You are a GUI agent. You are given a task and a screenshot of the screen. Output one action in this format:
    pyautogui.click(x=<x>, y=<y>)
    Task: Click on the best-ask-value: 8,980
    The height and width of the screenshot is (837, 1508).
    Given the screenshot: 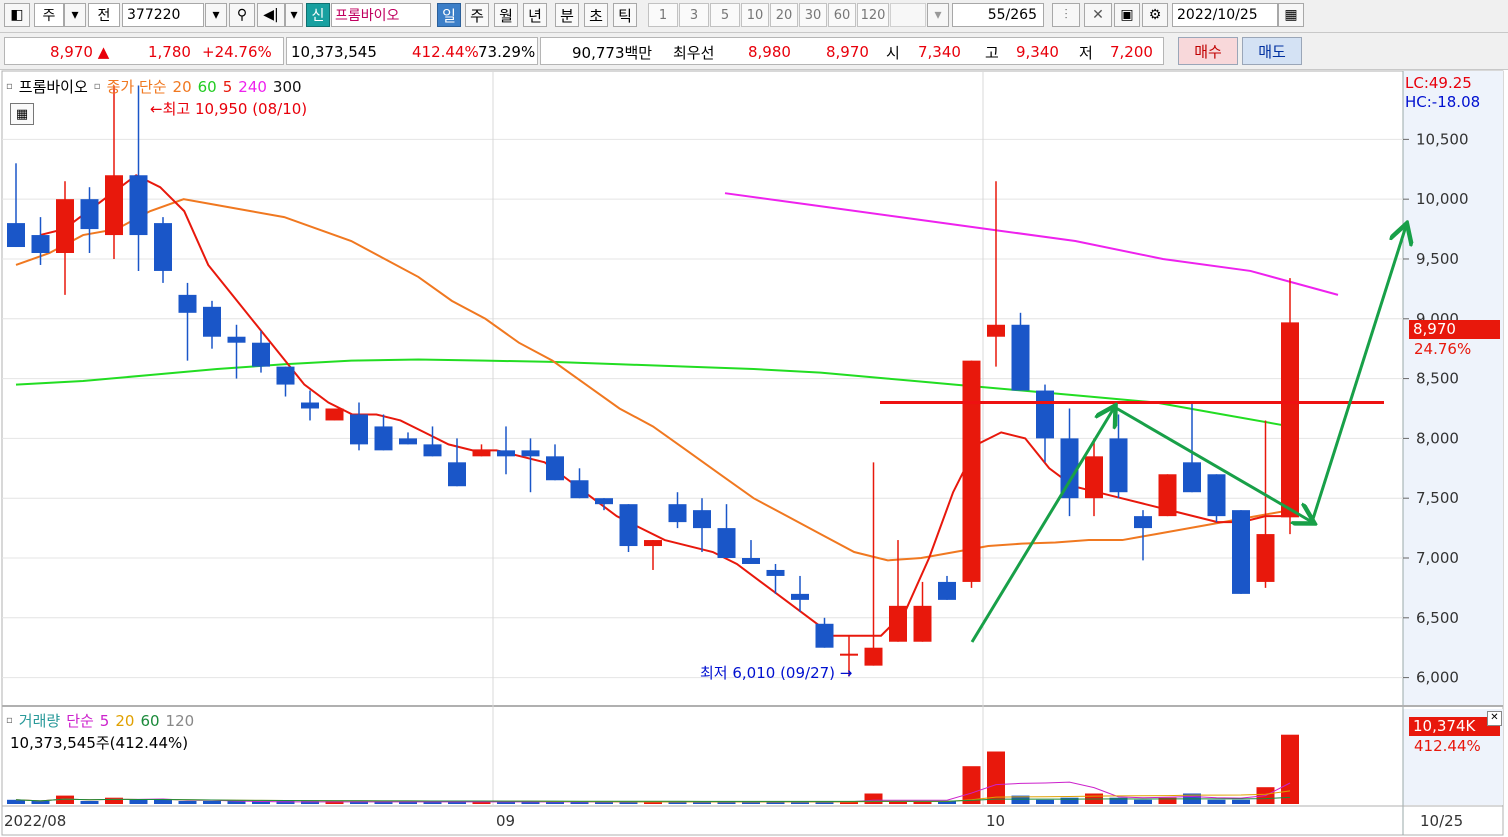 What is the action you would take?
    pyautogui.click(x=769, y=52)
    